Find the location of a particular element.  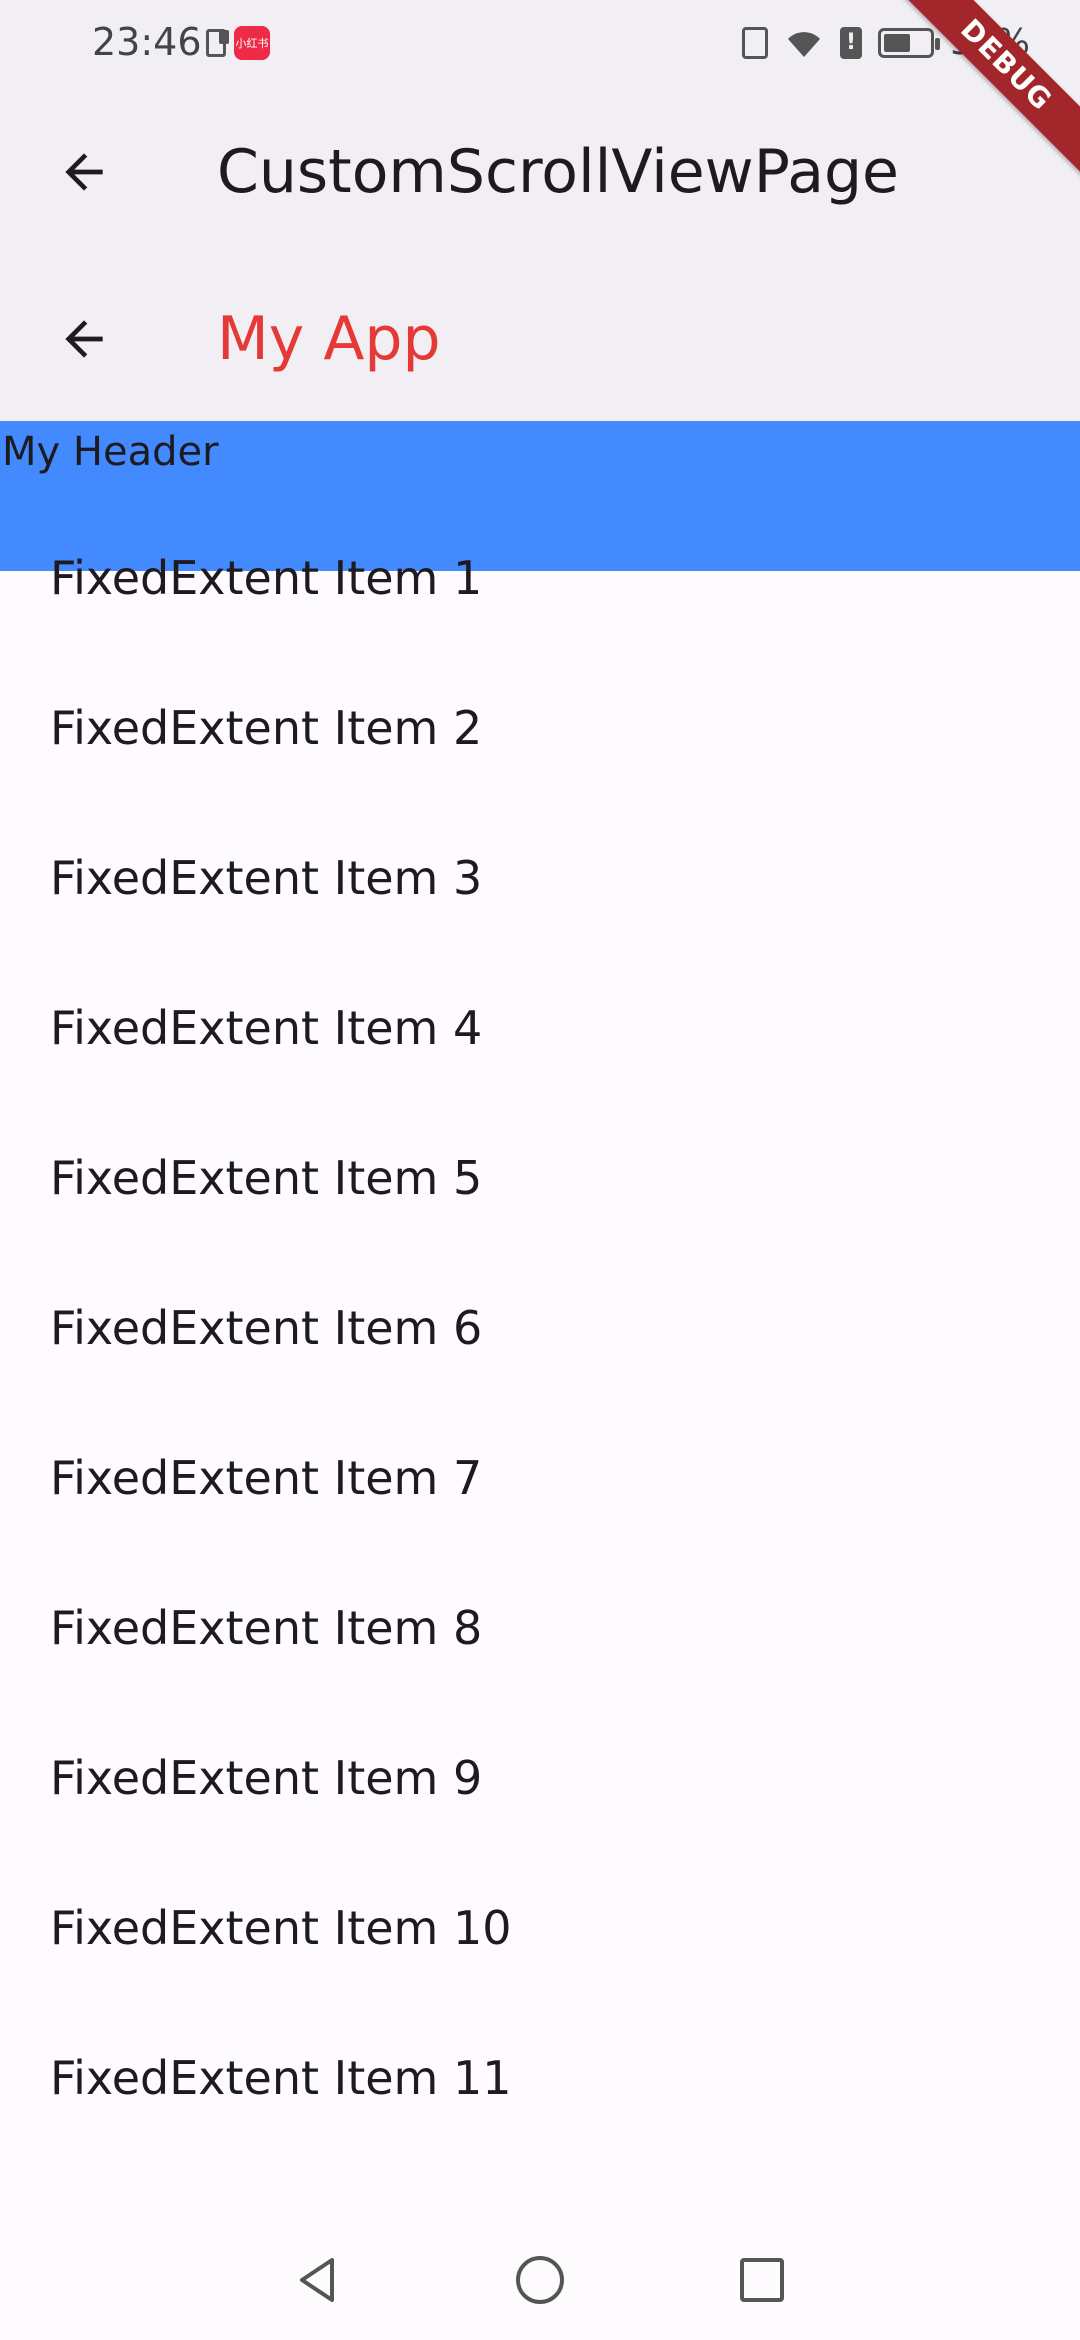

vibrate-icon is located at coordinates (754, 42).